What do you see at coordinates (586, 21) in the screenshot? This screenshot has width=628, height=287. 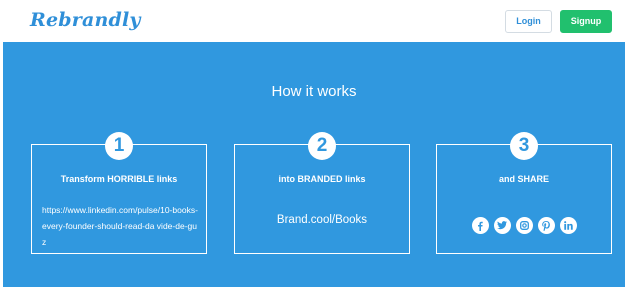 I see `signup-button: Signup` at bounding box center [586, 21].